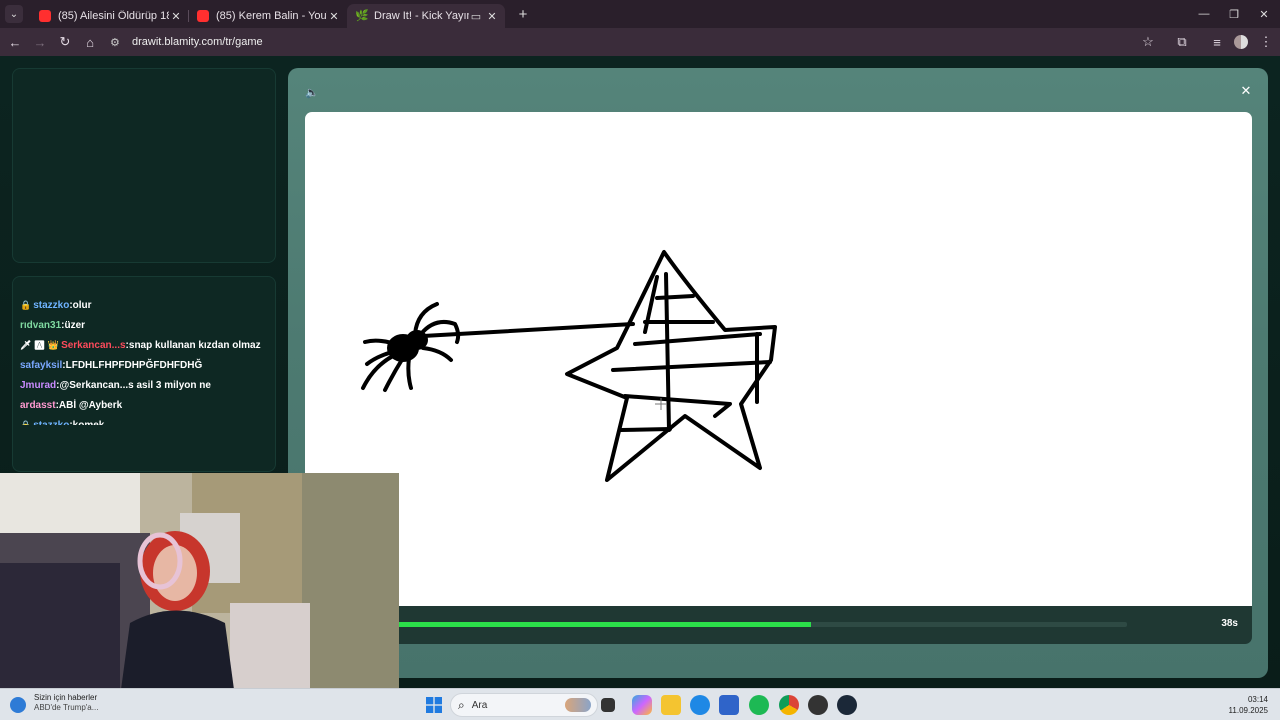  I want to click on tab-2: (85) Kerem Balin - YouTube ✕, so click(268, 16).